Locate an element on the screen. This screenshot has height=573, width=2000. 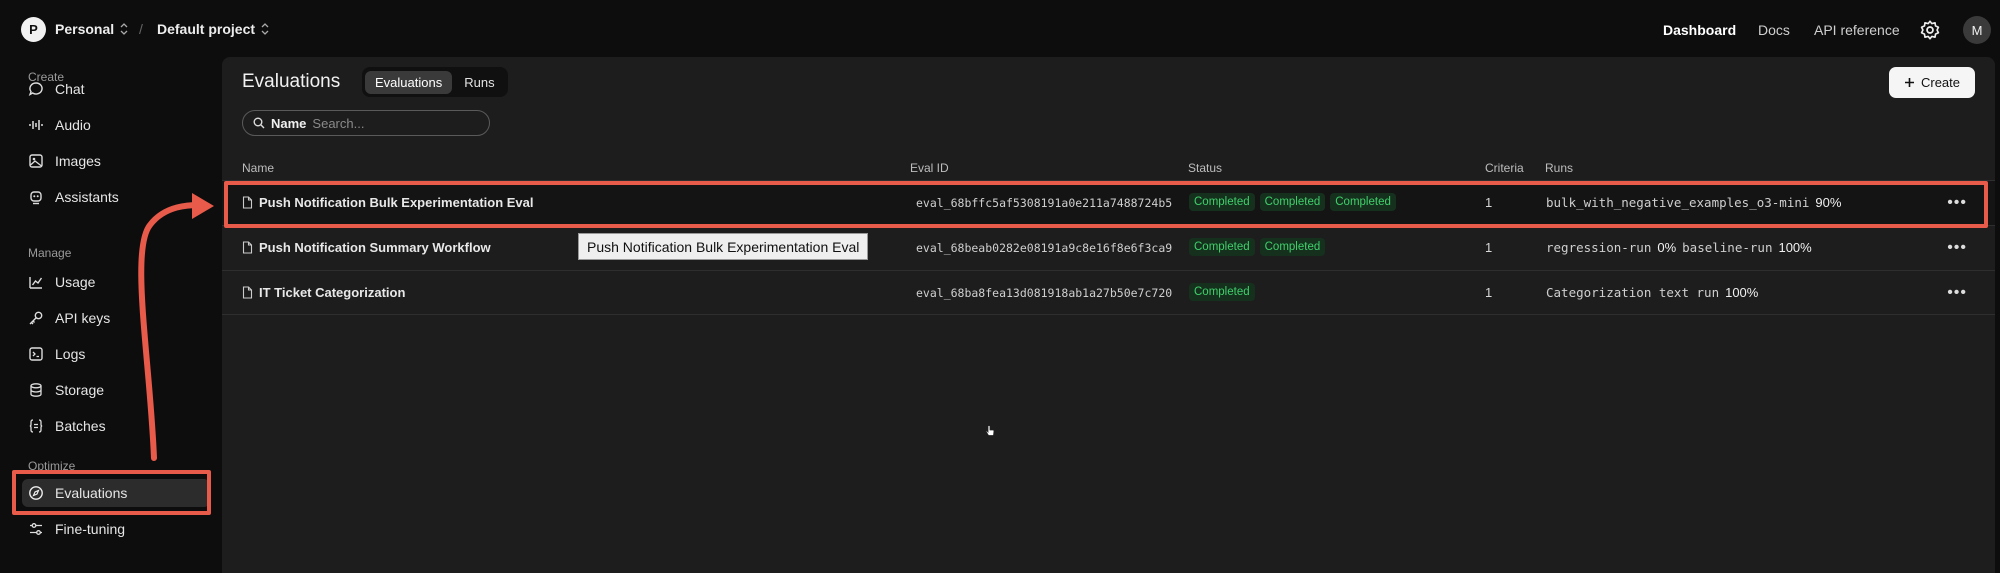
column-header-criteria: Criteria is located at coordinates (1504, 168).